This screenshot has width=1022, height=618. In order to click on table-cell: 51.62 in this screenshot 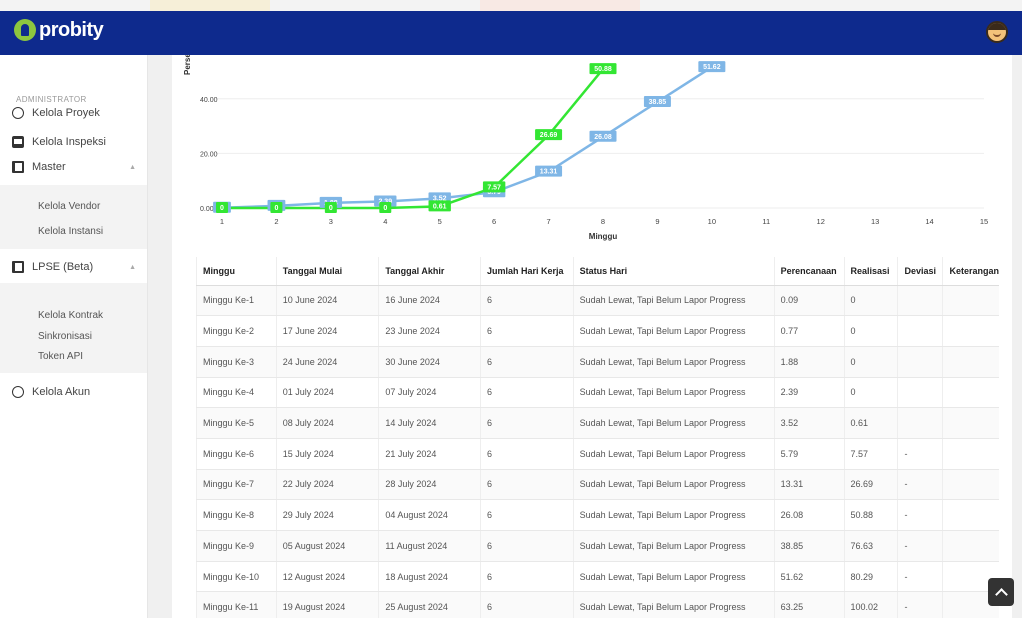, I will do `click(809, 577)`.